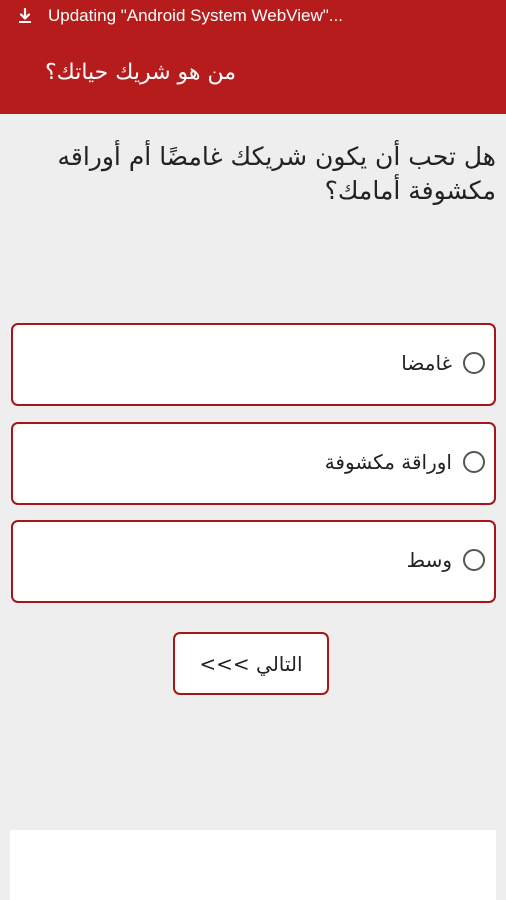 Image resolution: width=506 pixels, height=900 pixels. What do you see at coordinates (253, 561) in the screenshot?
I see `option-middle: وسط` at bounding box center [253, 561].